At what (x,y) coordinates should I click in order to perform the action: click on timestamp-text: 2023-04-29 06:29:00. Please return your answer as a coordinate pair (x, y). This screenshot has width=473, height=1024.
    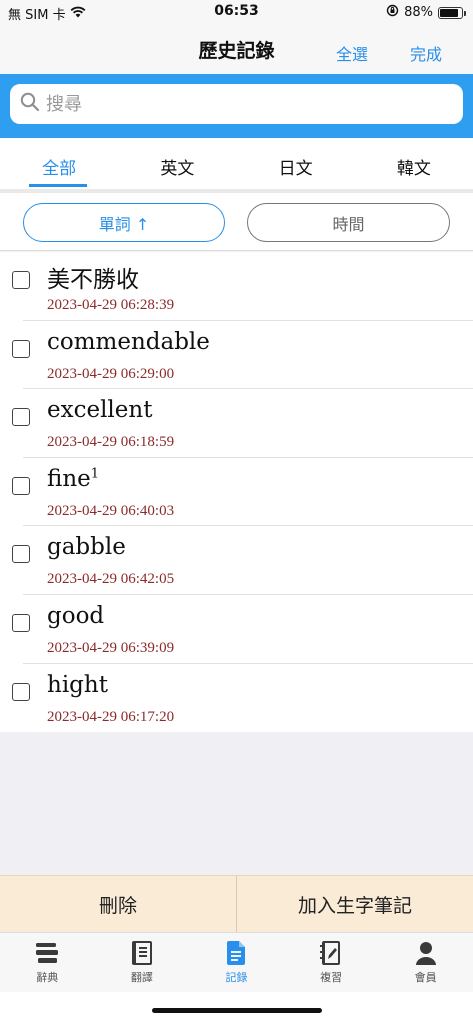
    Looking at the image, I should click on (111, 373).